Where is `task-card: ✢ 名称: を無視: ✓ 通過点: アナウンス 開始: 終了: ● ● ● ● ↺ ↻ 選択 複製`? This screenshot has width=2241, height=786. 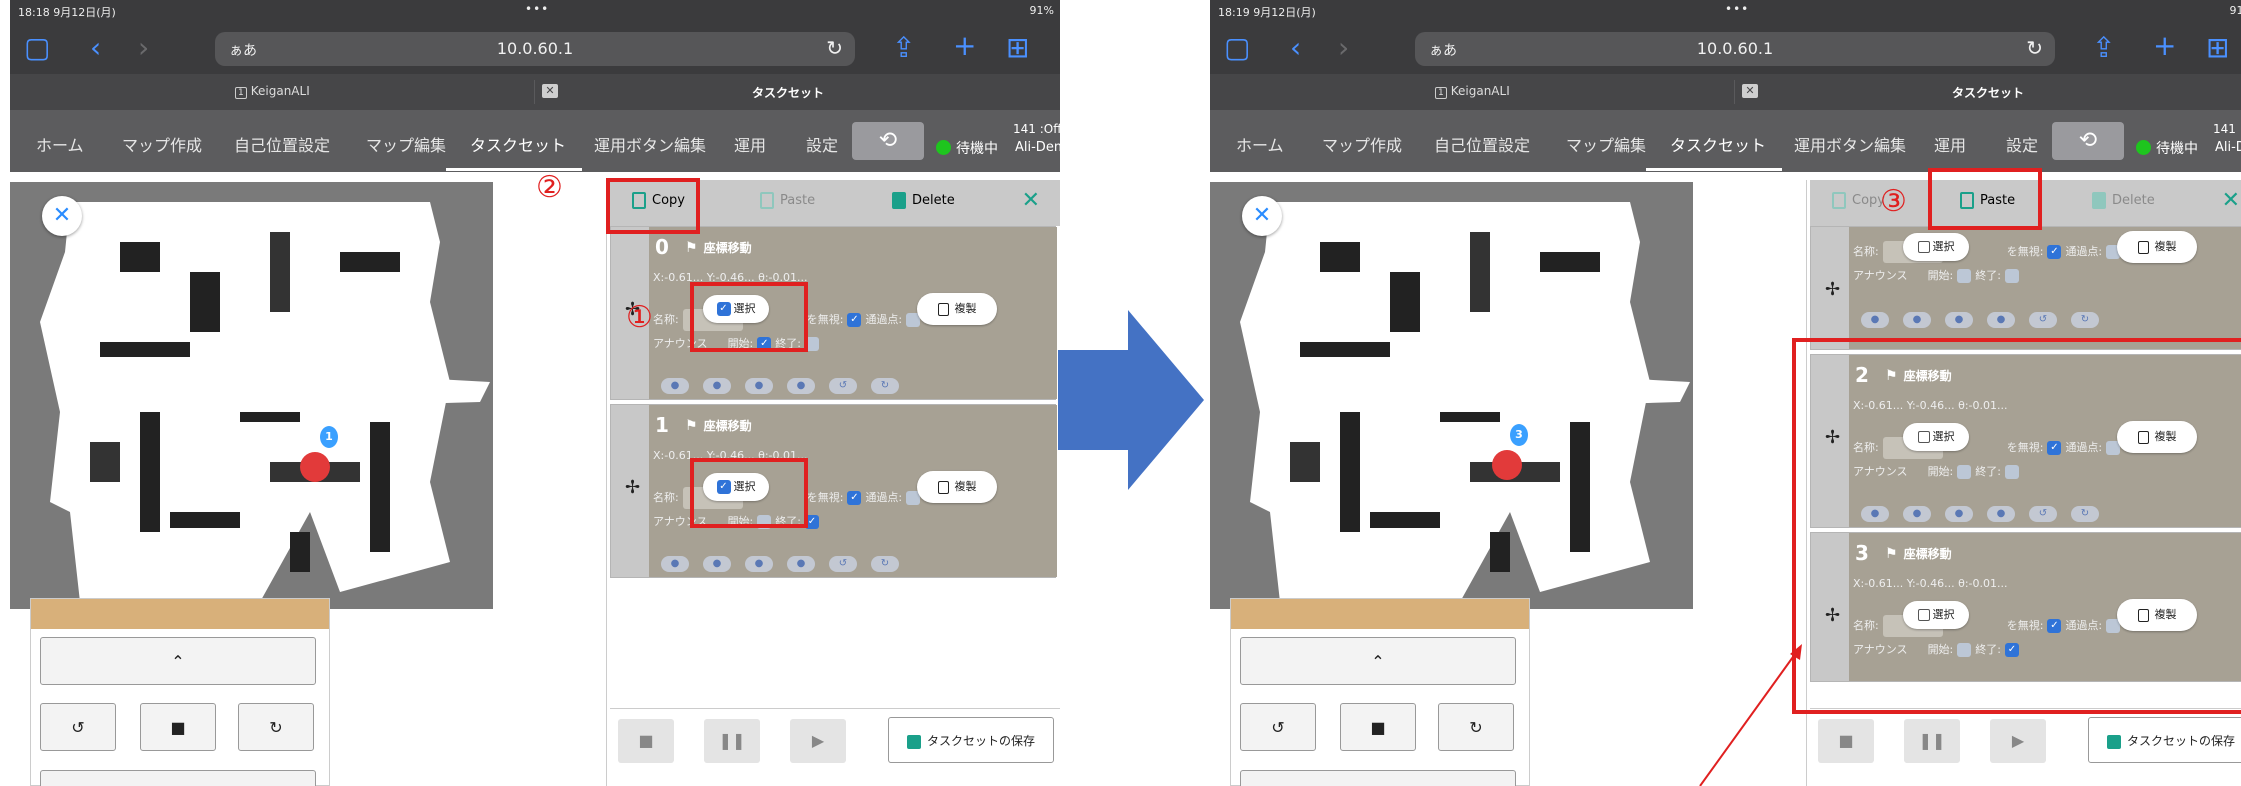 task-card: ✢ 名称: を無視: ✓ 通過点: アナウンス 開始: 終了: ● ● ● ● ↺ ↻ 選択 複製 is located at coordinates (2025, 288).